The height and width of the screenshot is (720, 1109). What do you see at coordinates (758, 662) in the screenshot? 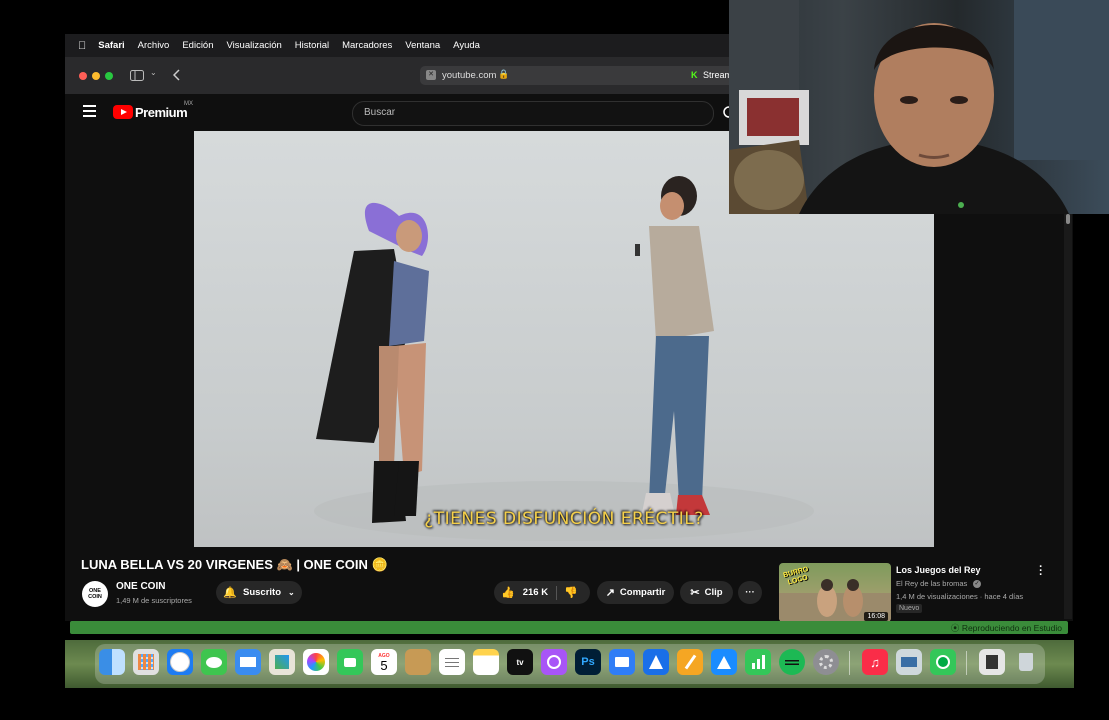
I see `numbers-icon` at bounding box center [758, 662].